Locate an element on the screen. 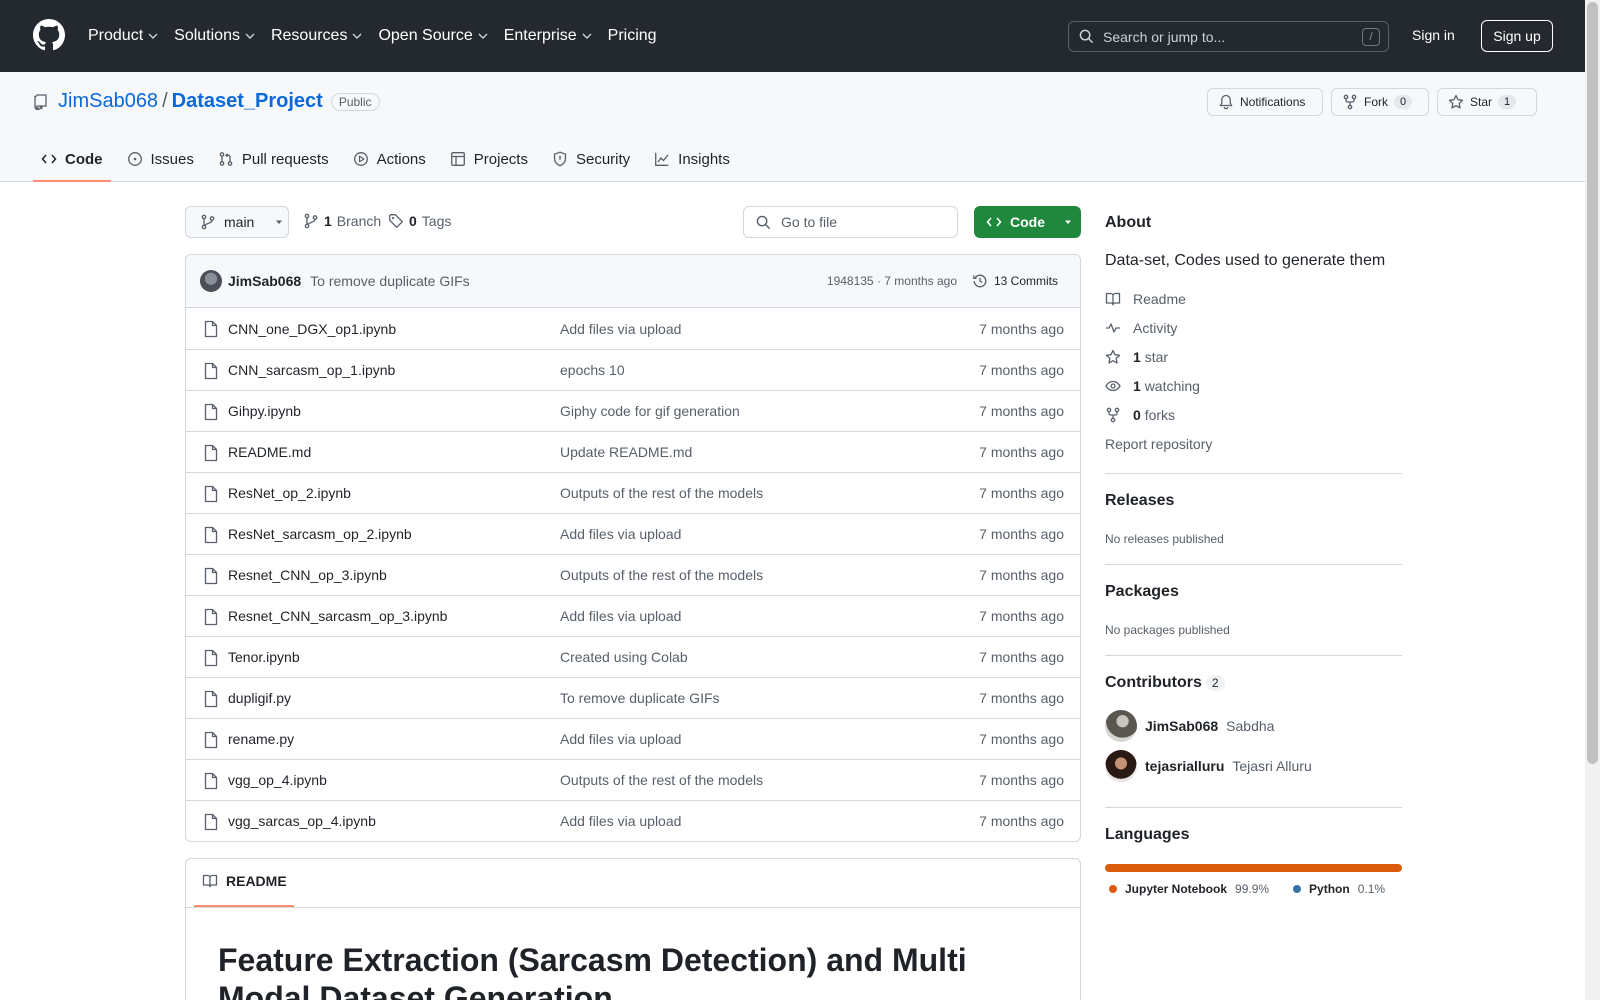 The image size is (1600, 1000). nav-solutions: Solutions is located at coordinates (214, 36).